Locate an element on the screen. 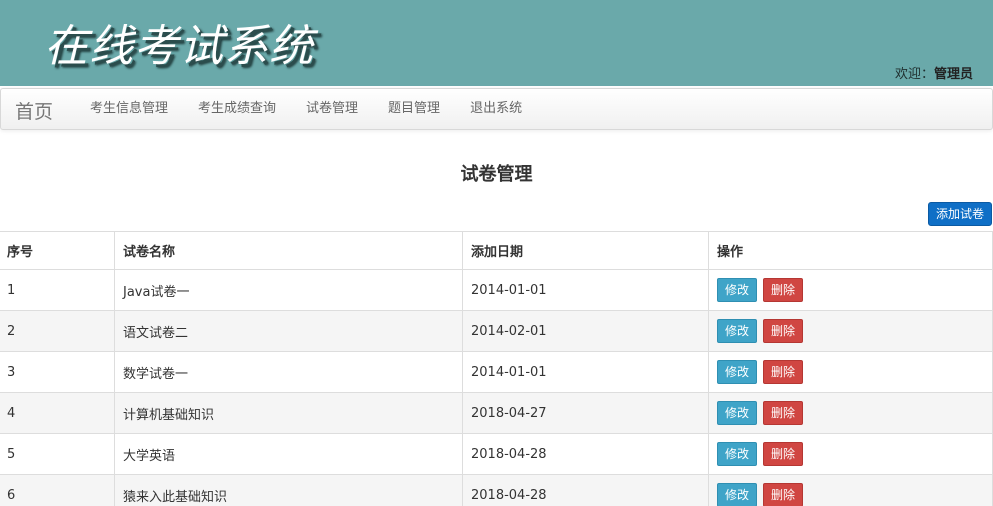 The height and width of the screenshot is (506, 993). column-header-id: 序号 is located at coordinates (57, 250).